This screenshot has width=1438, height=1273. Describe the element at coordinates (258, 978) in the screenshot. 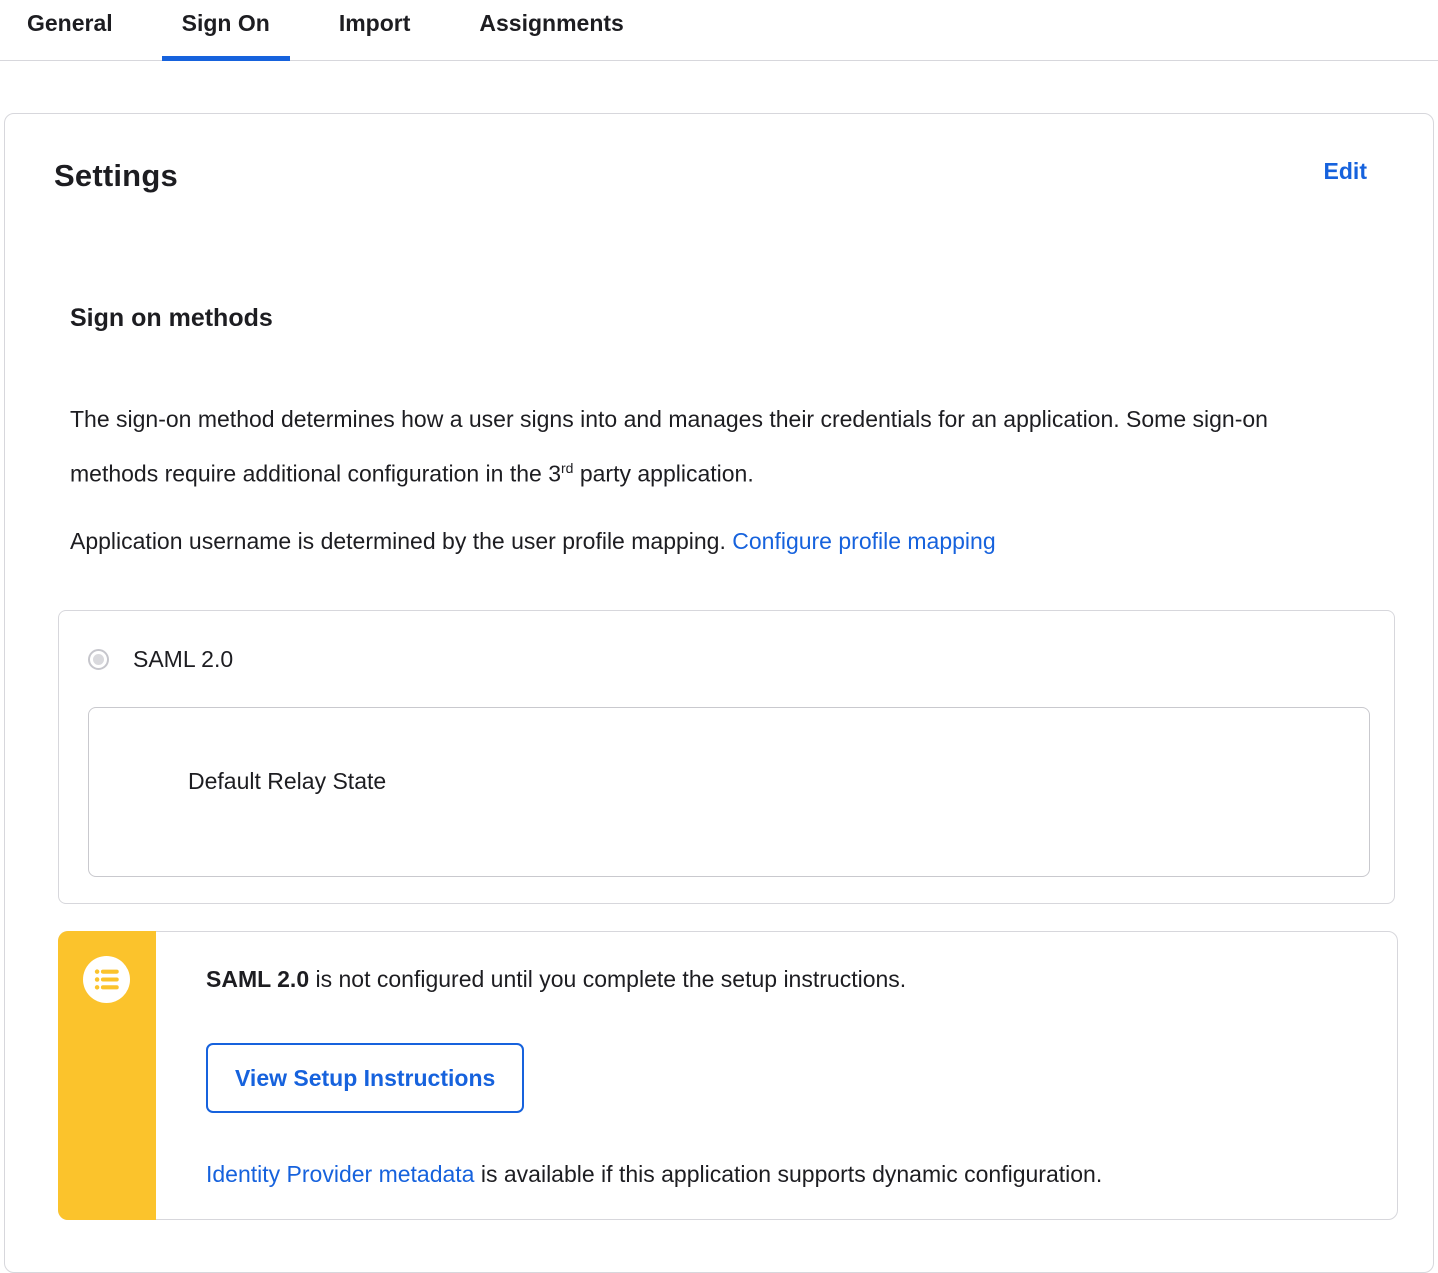

I see `callout-message-bold: SAML 2.0` at that location.